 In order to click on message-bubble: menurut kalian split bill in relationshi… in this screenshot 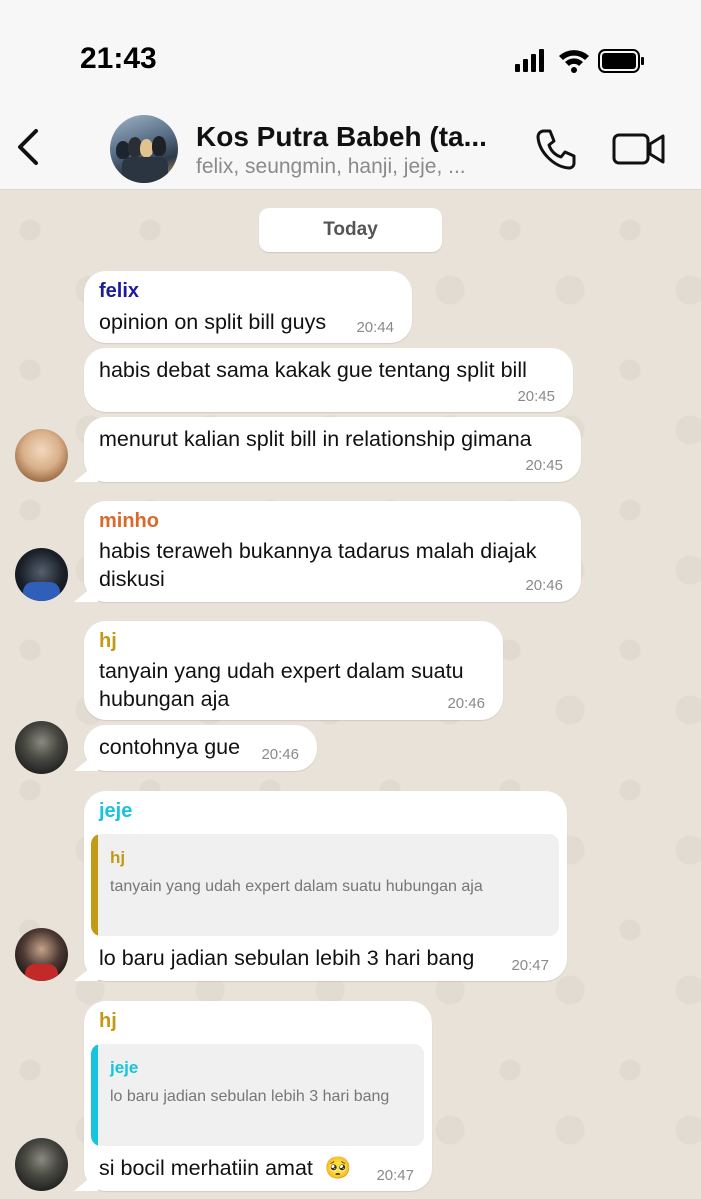, I will do `click(332, 449)`.